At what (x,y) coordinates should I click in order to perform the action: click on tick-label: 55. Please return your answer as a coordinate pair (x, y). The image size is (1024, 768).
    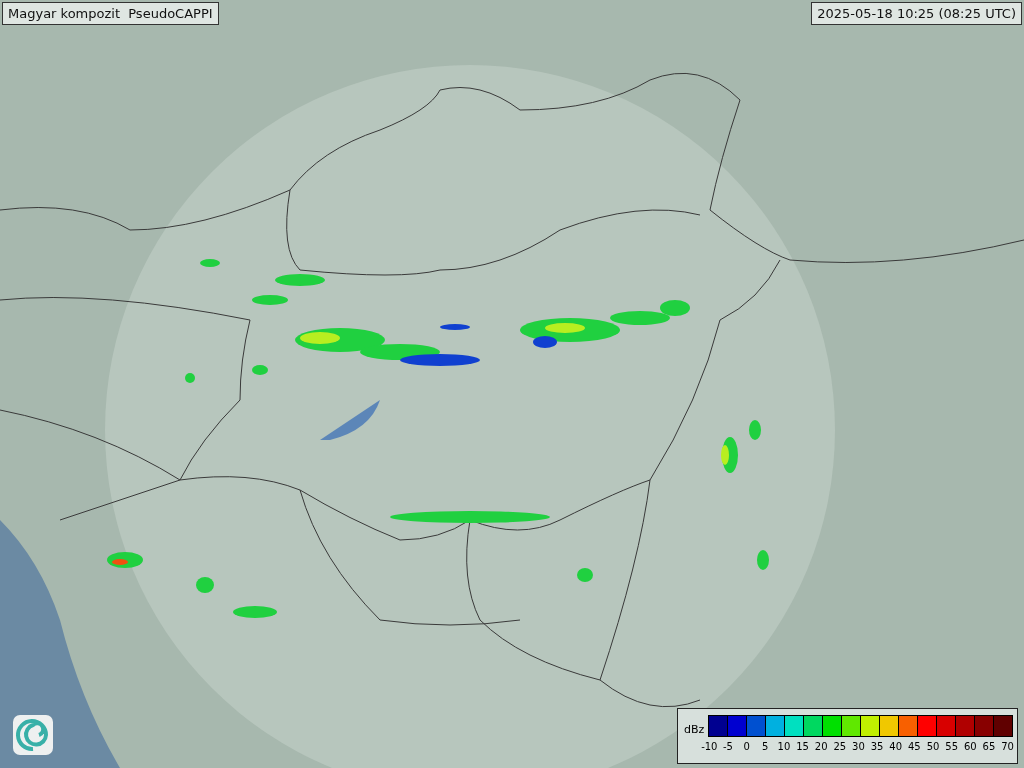
    Looking at the image, I should click on (951, 746).